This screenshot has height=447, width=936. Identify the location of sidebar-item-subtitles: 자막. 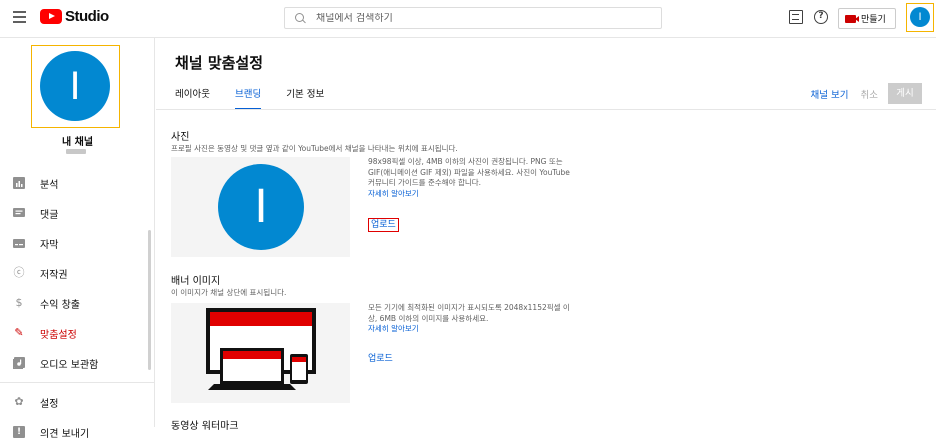
(77, 243).